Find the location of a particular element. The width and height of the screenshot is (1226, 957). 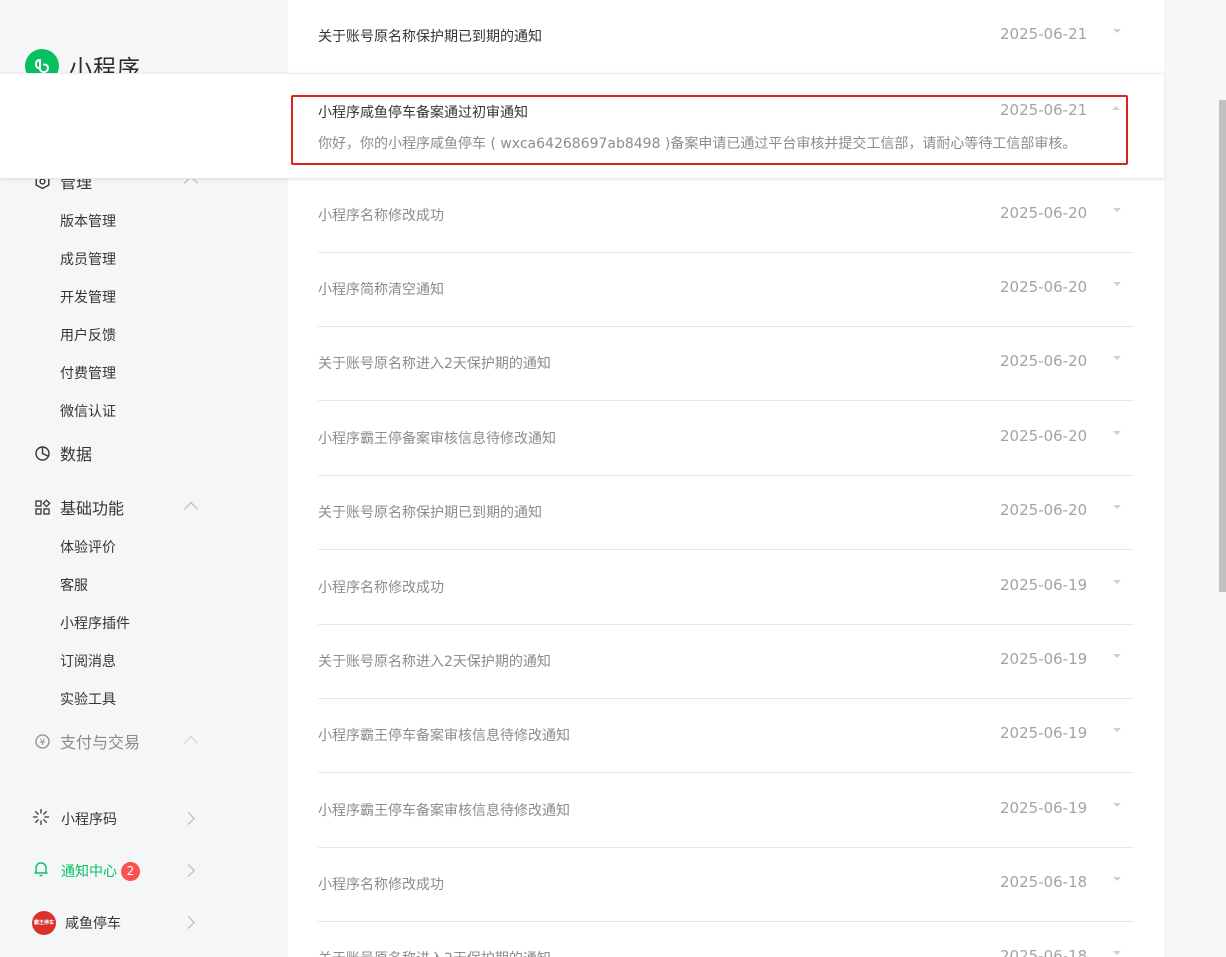

sidebar-item-lab: 实验工具 is located at coordinates (88, 700).